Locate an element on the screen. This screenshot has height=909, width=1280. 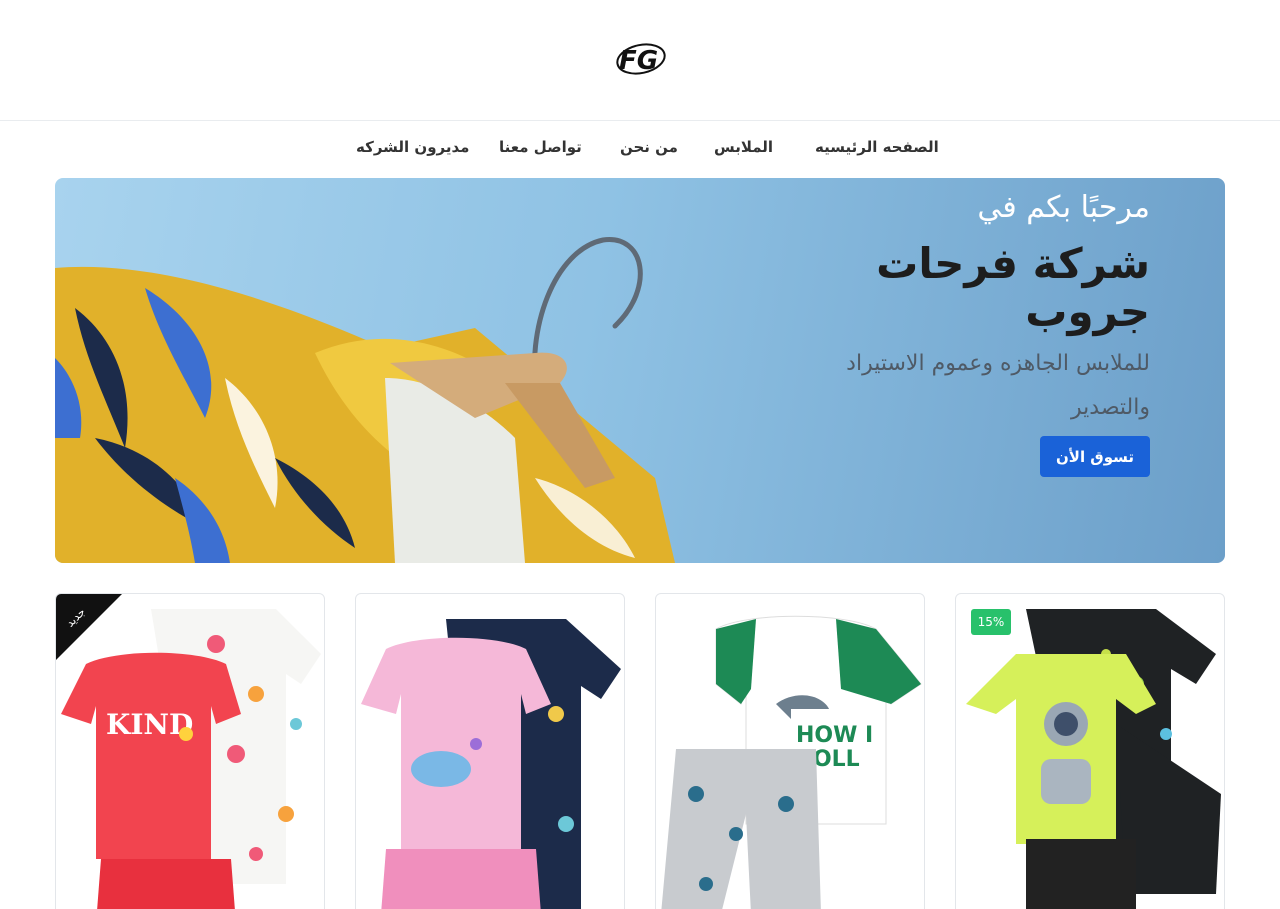
product-card: KIND جديد is located at coordinates (190, 751).